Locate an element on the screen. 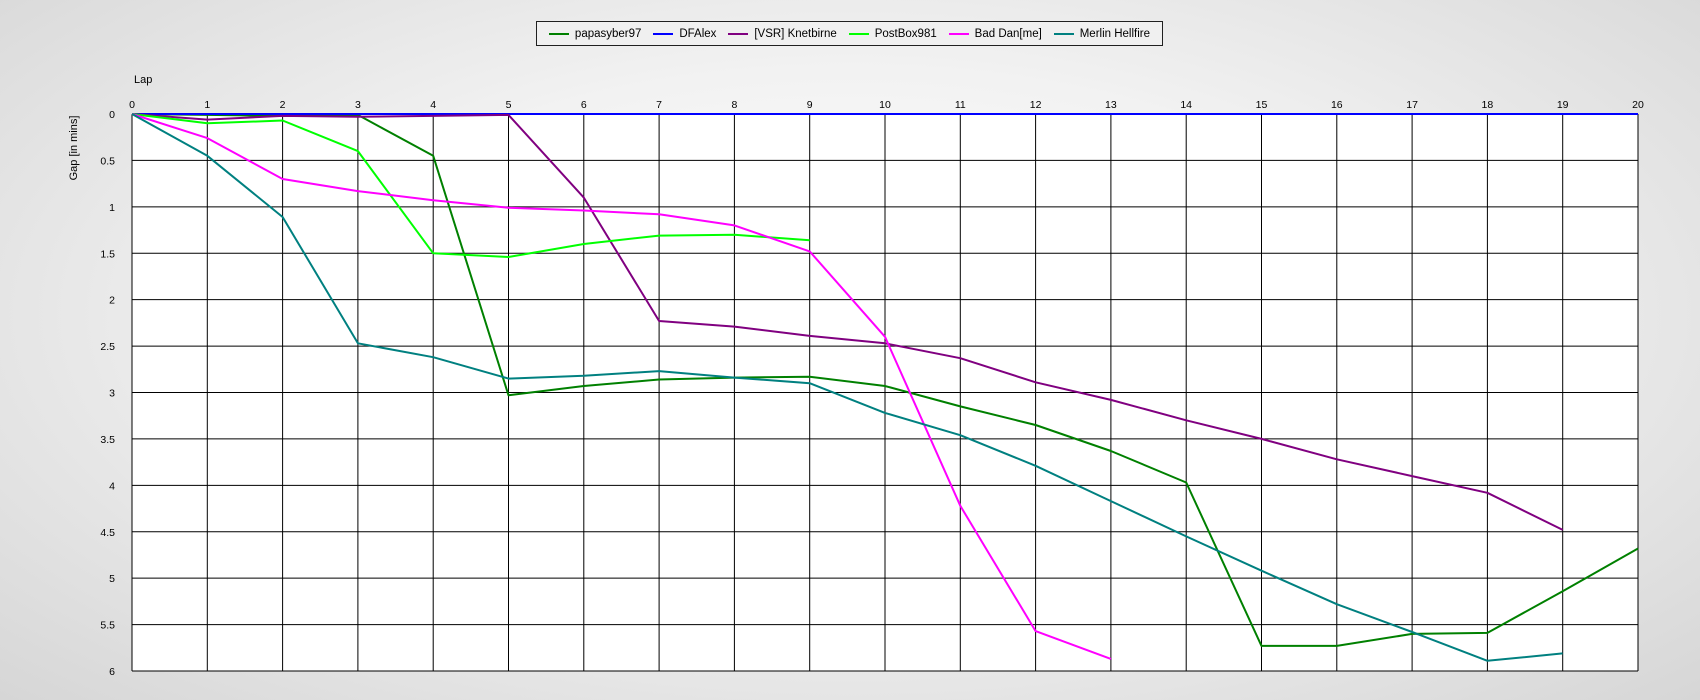  x-tick-label: 18 is located at coordinates (1488, 105).